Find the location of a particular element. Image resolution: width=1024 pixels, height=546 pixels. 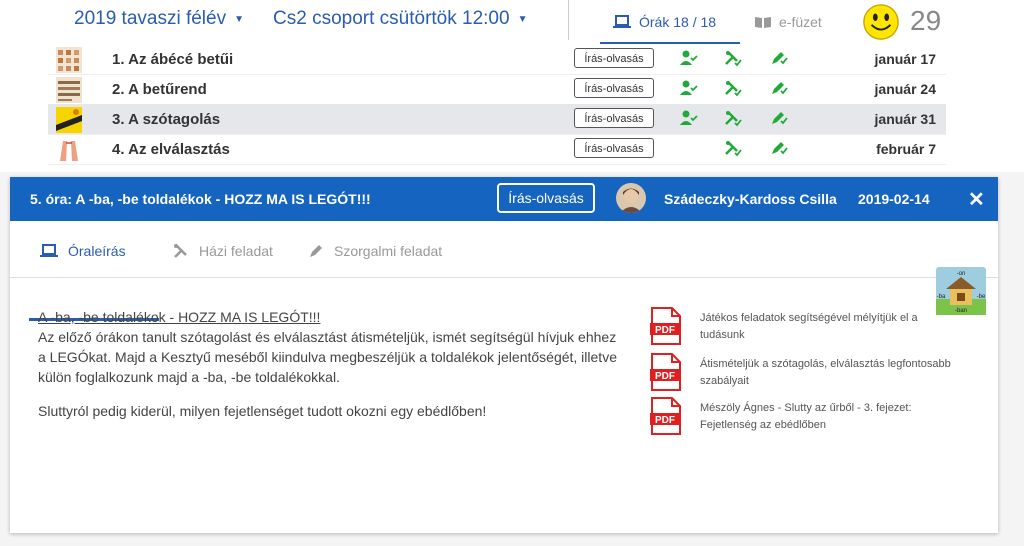

suffix-label-left: -ba is located at coordinates (941, 297).